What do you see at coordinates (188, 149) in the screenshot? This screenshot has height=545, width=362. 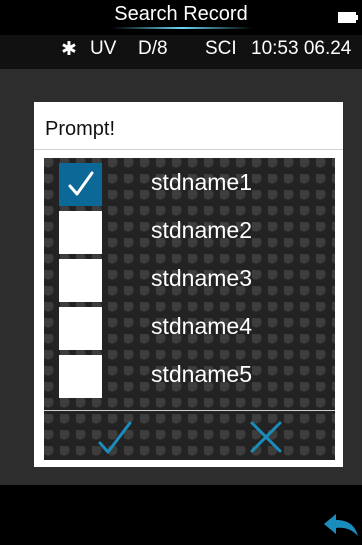 I see `dialog-title-divider` at bounding box center [188, 149].